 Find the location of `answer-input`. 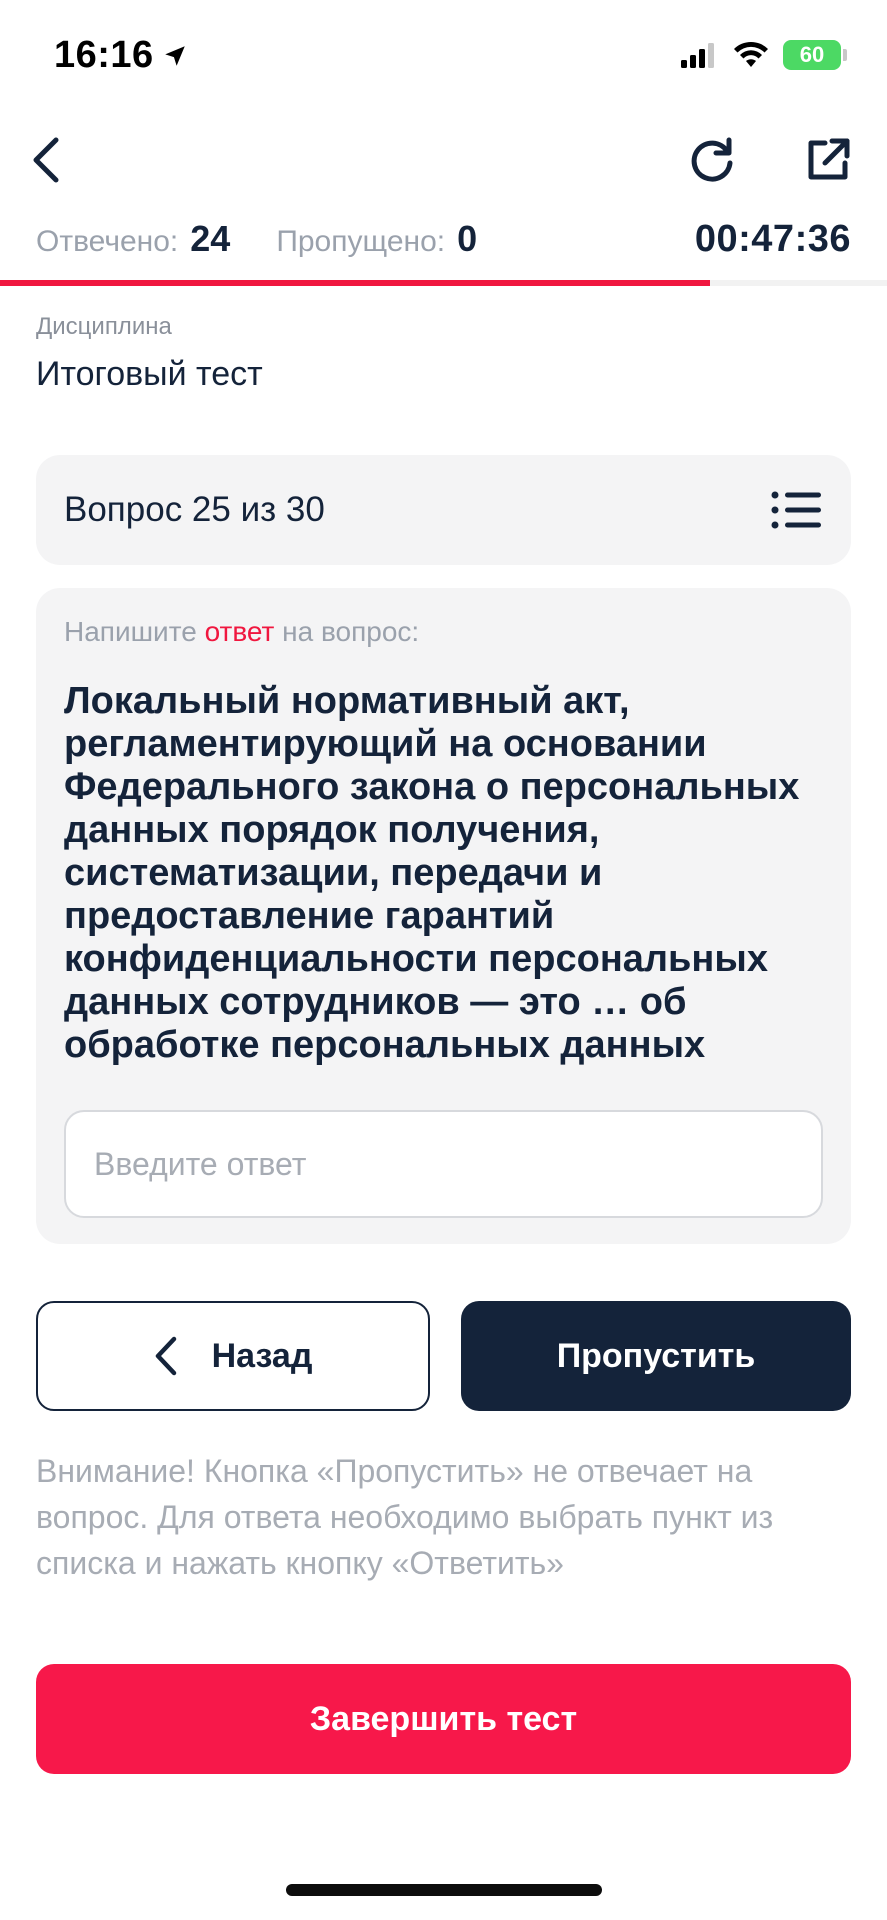

answer-input is located at coordinates (443, 1164).